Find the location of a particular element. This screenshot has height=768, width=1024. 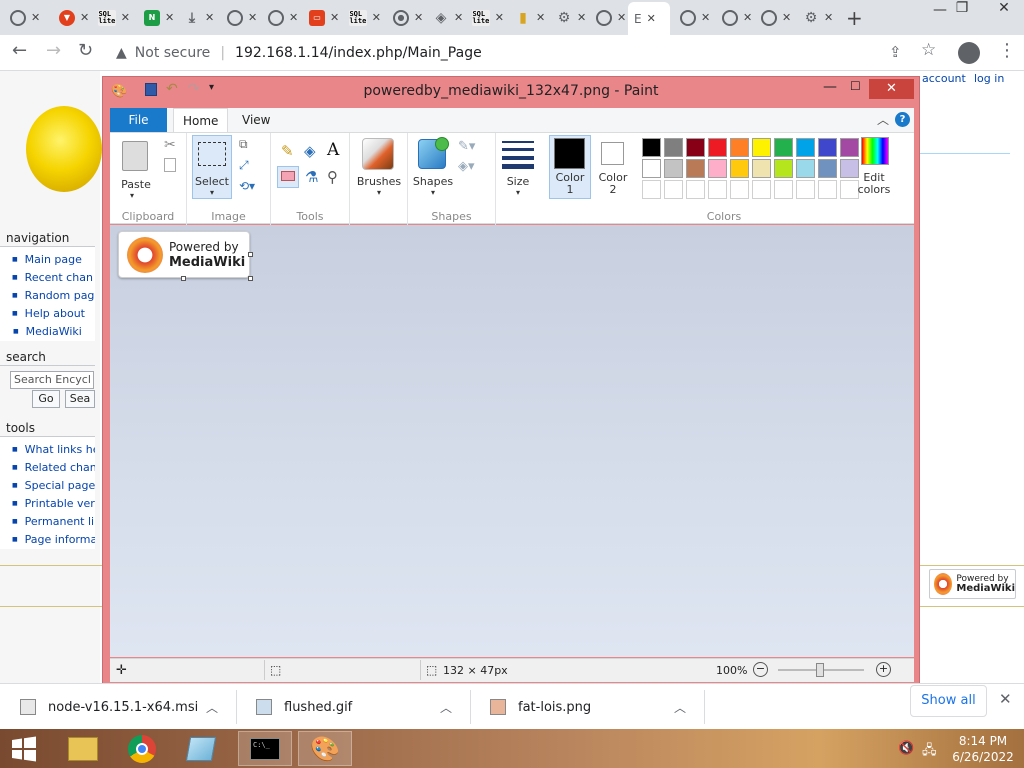

tool-link: Page informa is located at coordinates (53, 540).